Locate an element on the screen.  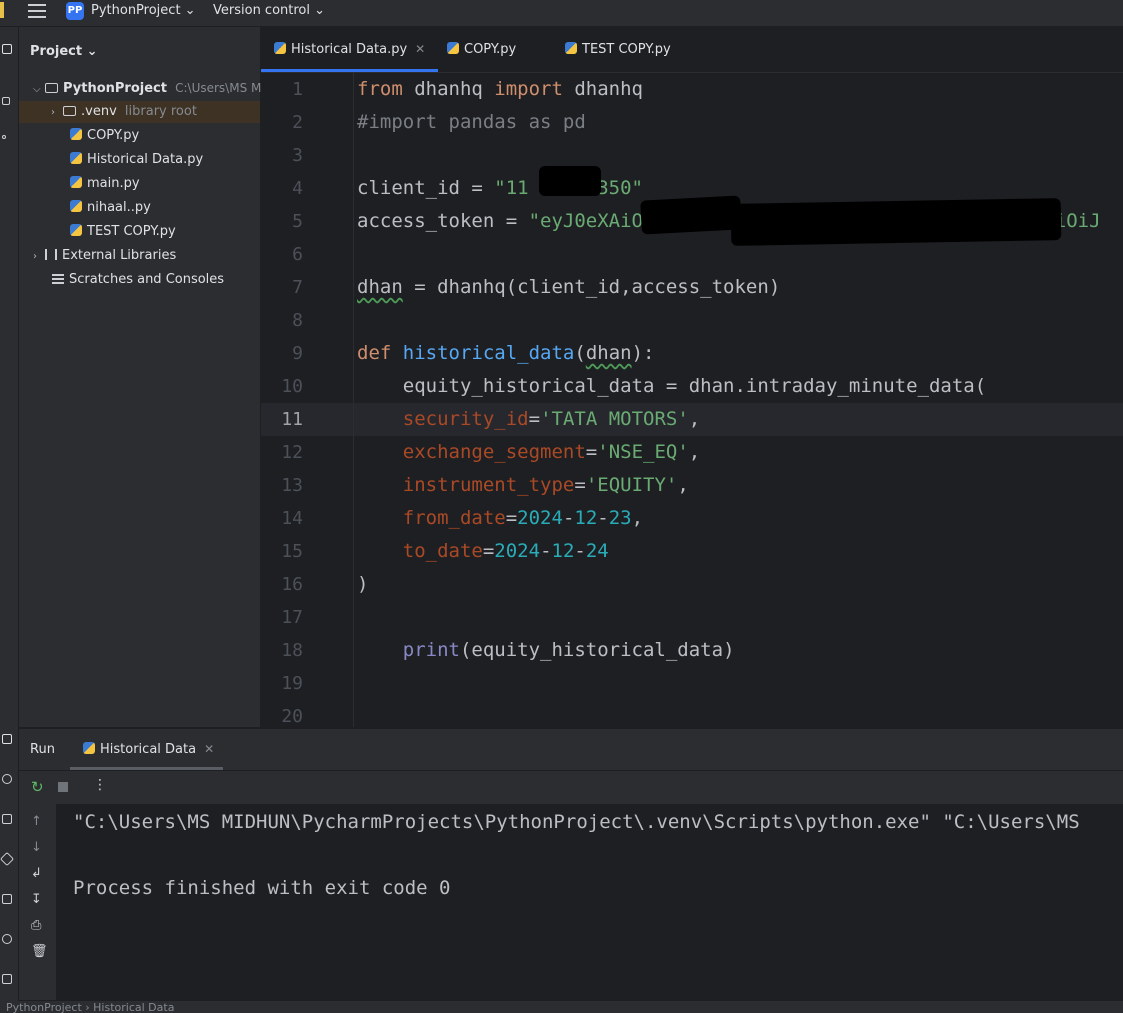
line-number: 20 is located at coordinates (292, 716).